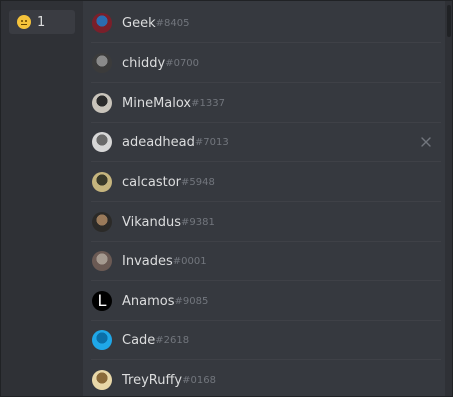 The image size is (453, 397). I want to click on user-discriminator: #9381, so click(198, 222).